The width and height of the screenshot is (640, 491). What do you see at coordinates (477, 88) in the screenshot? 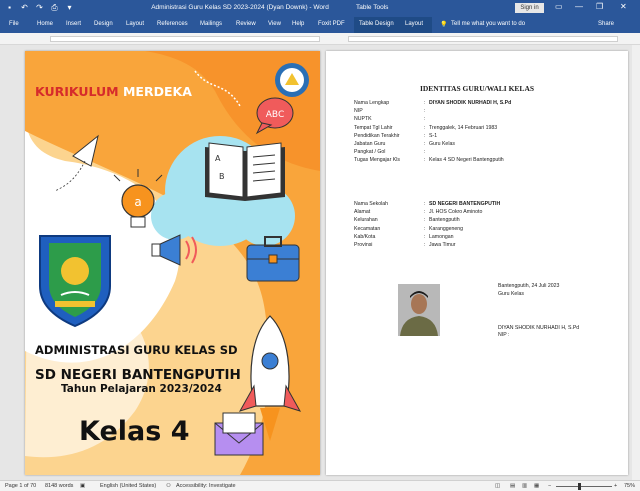
I see `identity-title: IDENTITAS GURU/WALI KELAS` at bounding box center [477, 88].